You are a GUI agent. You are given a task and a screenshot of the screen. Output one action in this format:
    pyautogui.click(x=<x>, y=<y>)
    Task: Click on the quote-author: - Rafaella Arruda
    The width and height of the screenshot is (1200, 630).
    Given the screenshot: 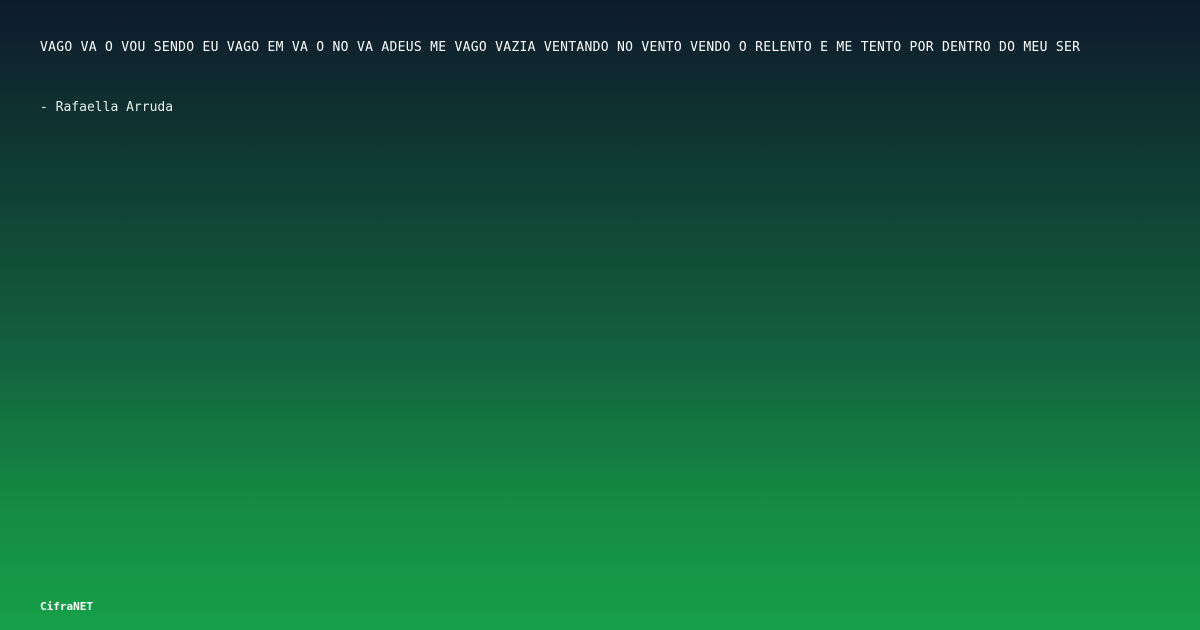 What is the action you would take?
    pyautogui.click(x=107, y=107)
    